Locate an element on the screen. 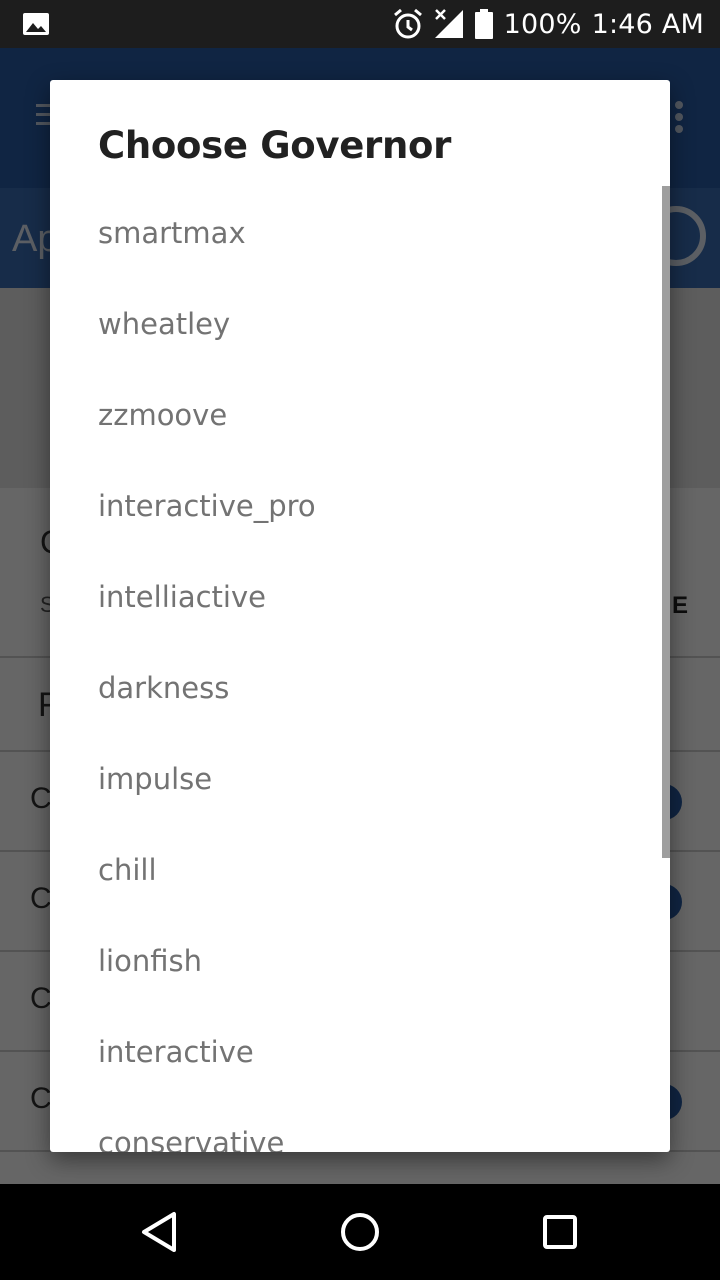 The height and width of the screenshot is (1280, 720). option-darkness: darkness is located at coordinates (360, 687).